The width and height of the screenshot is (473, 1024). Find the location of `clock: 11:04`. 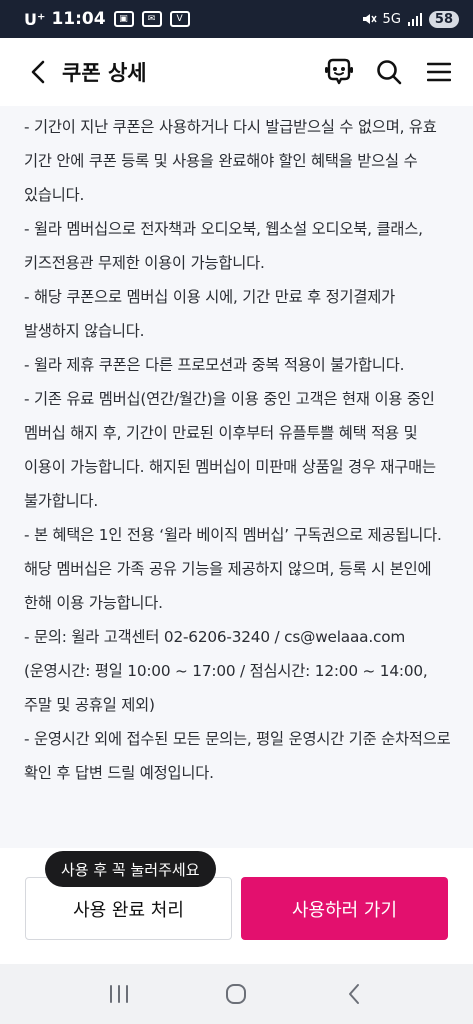

clock: 11:04 is located at coordinates (78, 19).